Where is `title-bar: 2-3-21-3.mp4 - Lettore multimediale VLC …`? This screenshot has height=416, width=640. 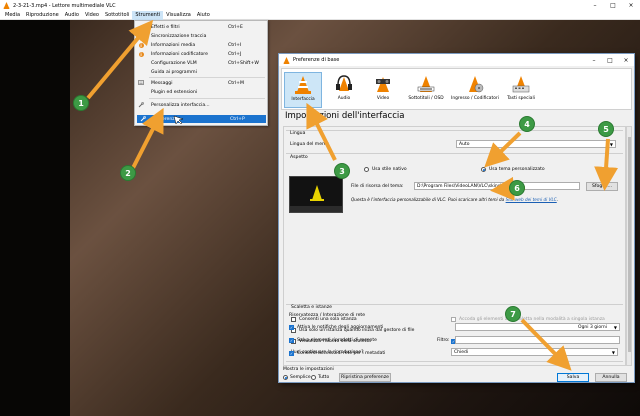
title-bar: 2-3-21-3.mp4 - Lettore multimediale VLC … is located at coordinates (320, 5).